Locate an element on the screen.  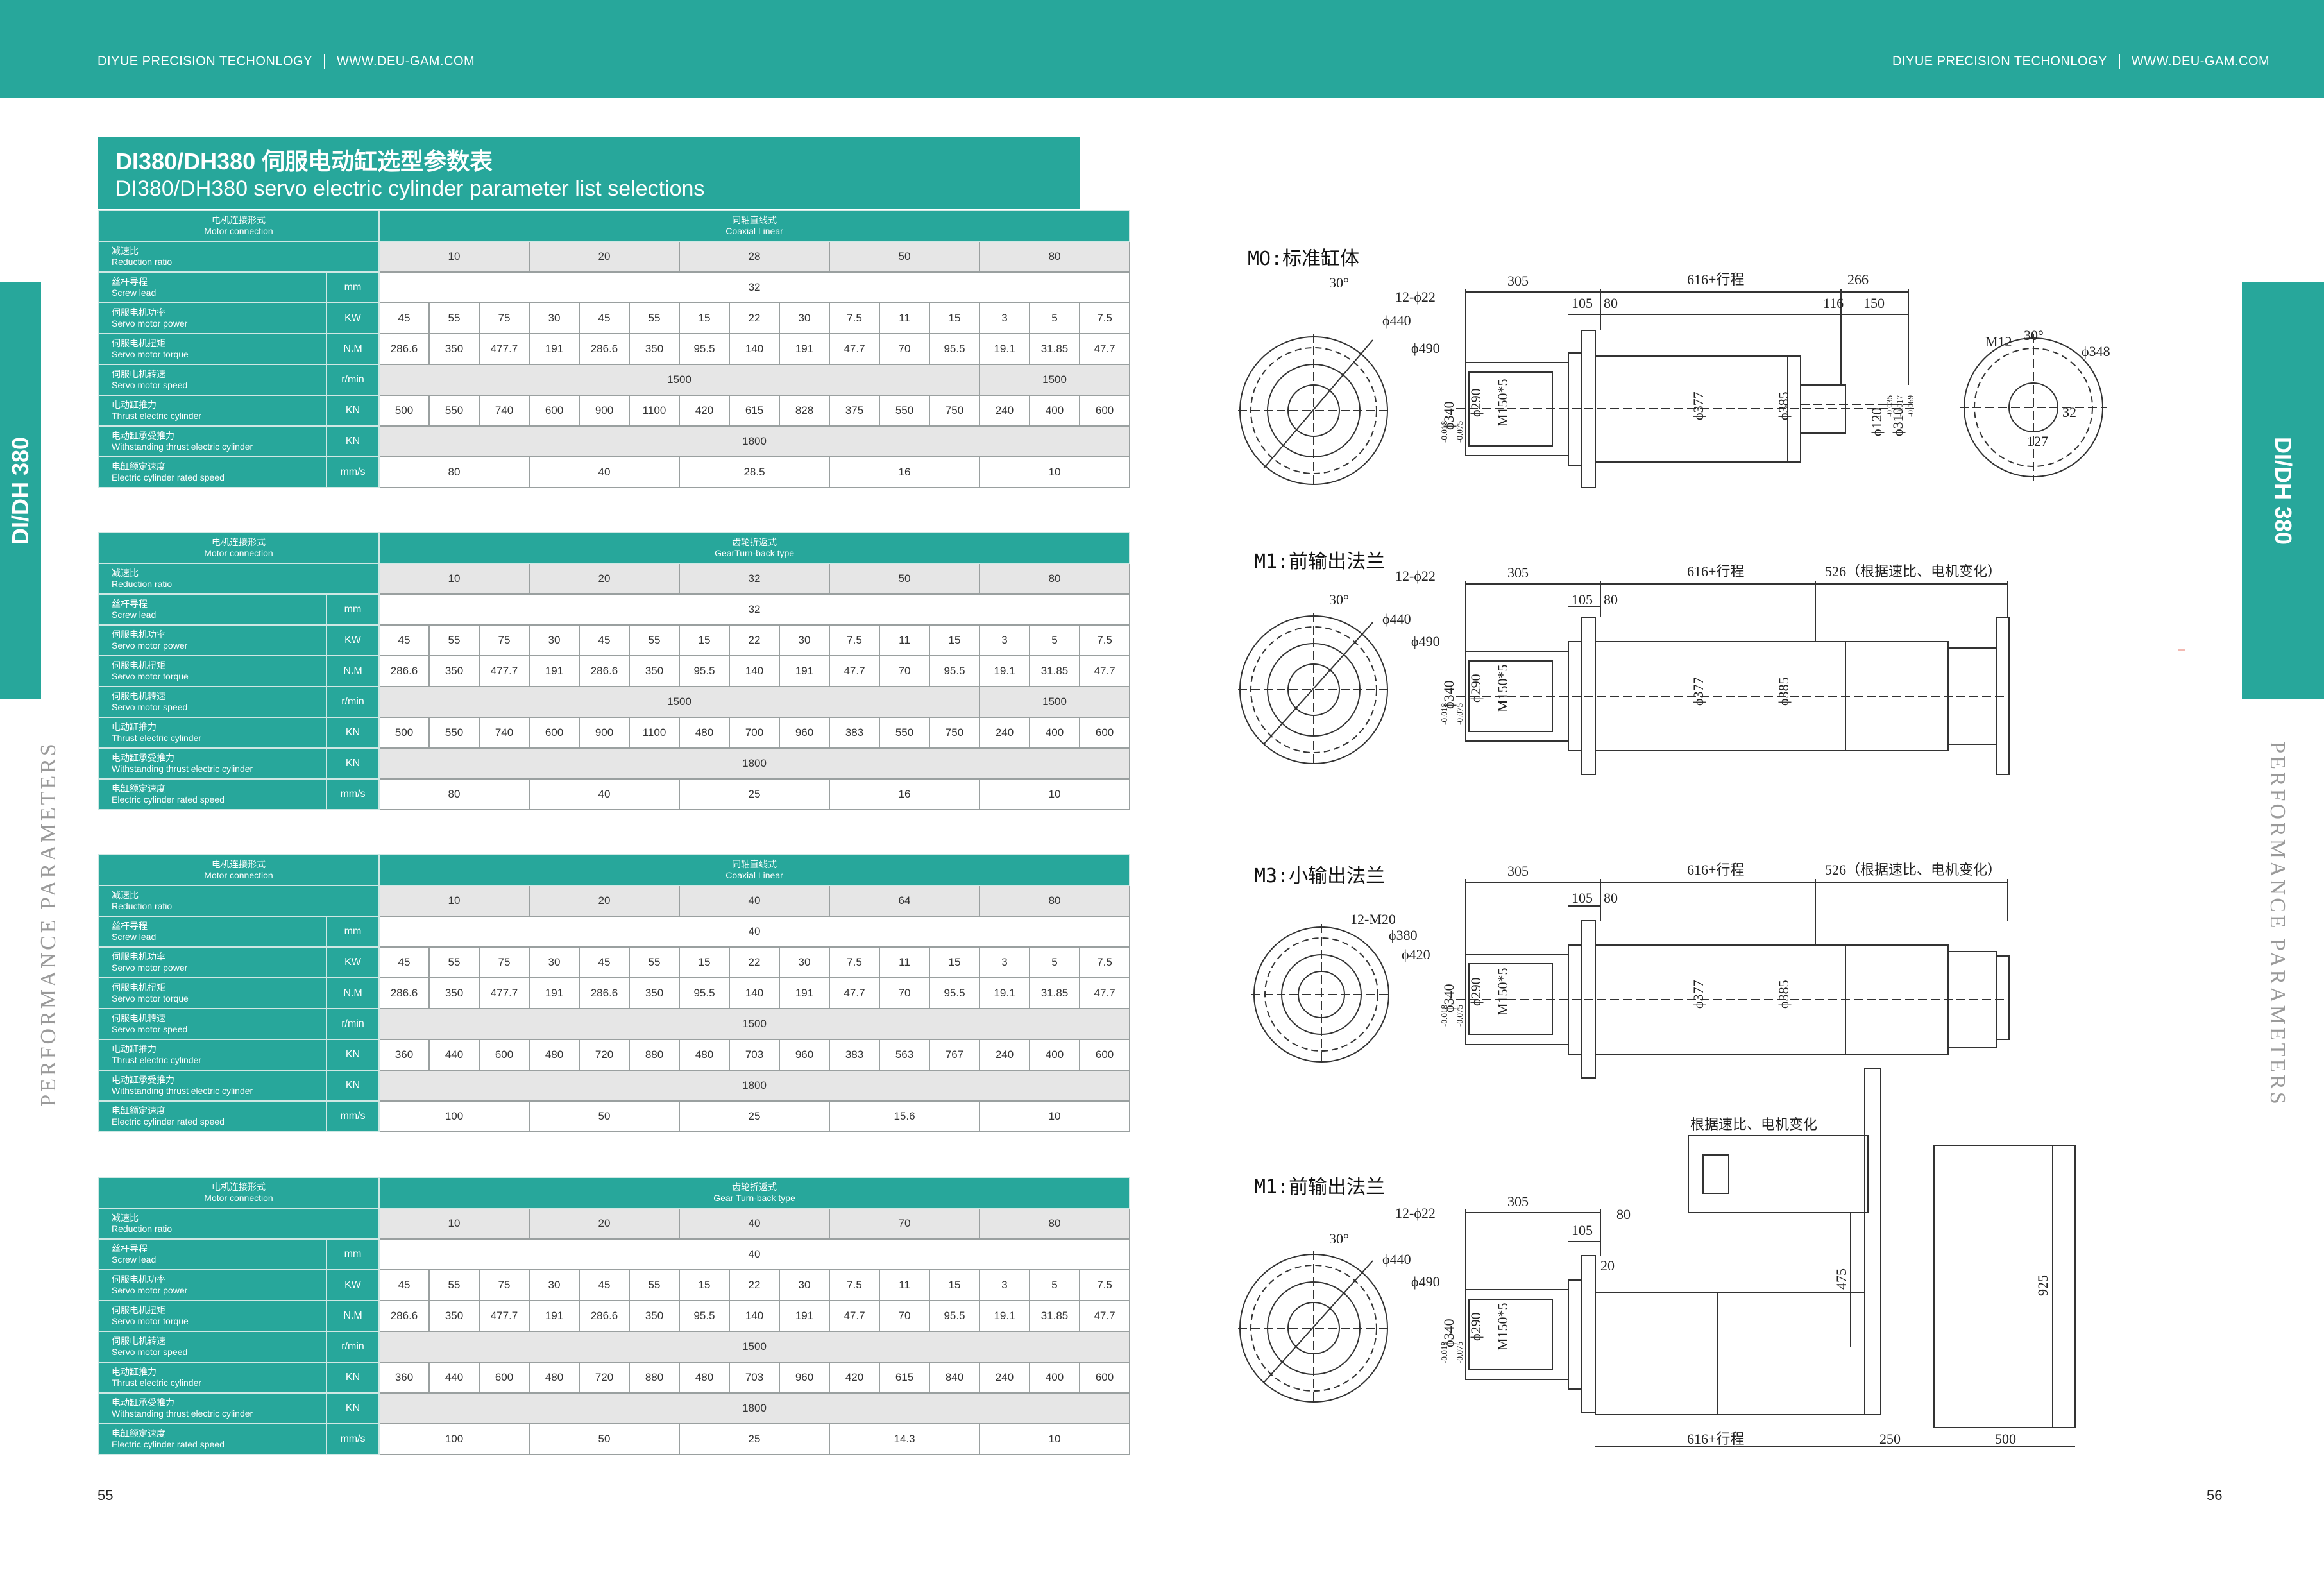
row-label-thrust: 电动缸推力 Thrust electric cylinder is located at coordinates (212, 1055).